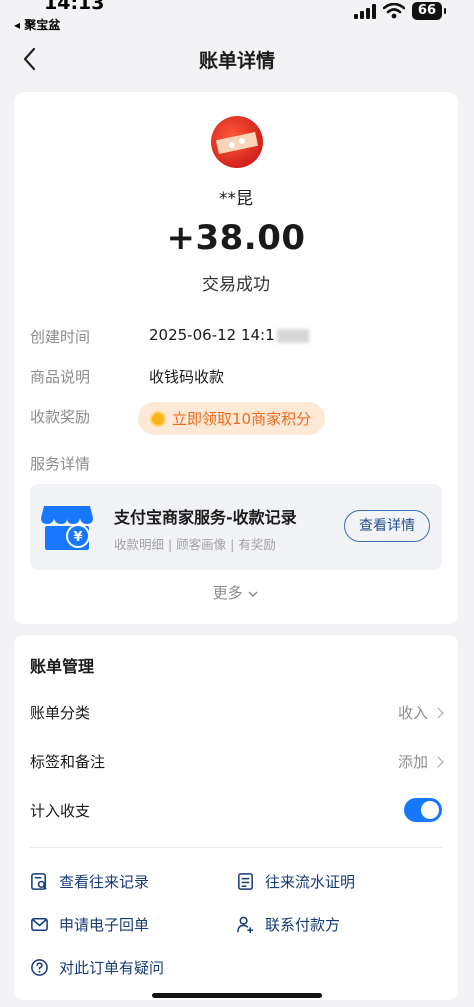 This screenshot has height=1007, width=474. I want to click on create-time-value: 2025-06-12 14:1, so click(229, 335).